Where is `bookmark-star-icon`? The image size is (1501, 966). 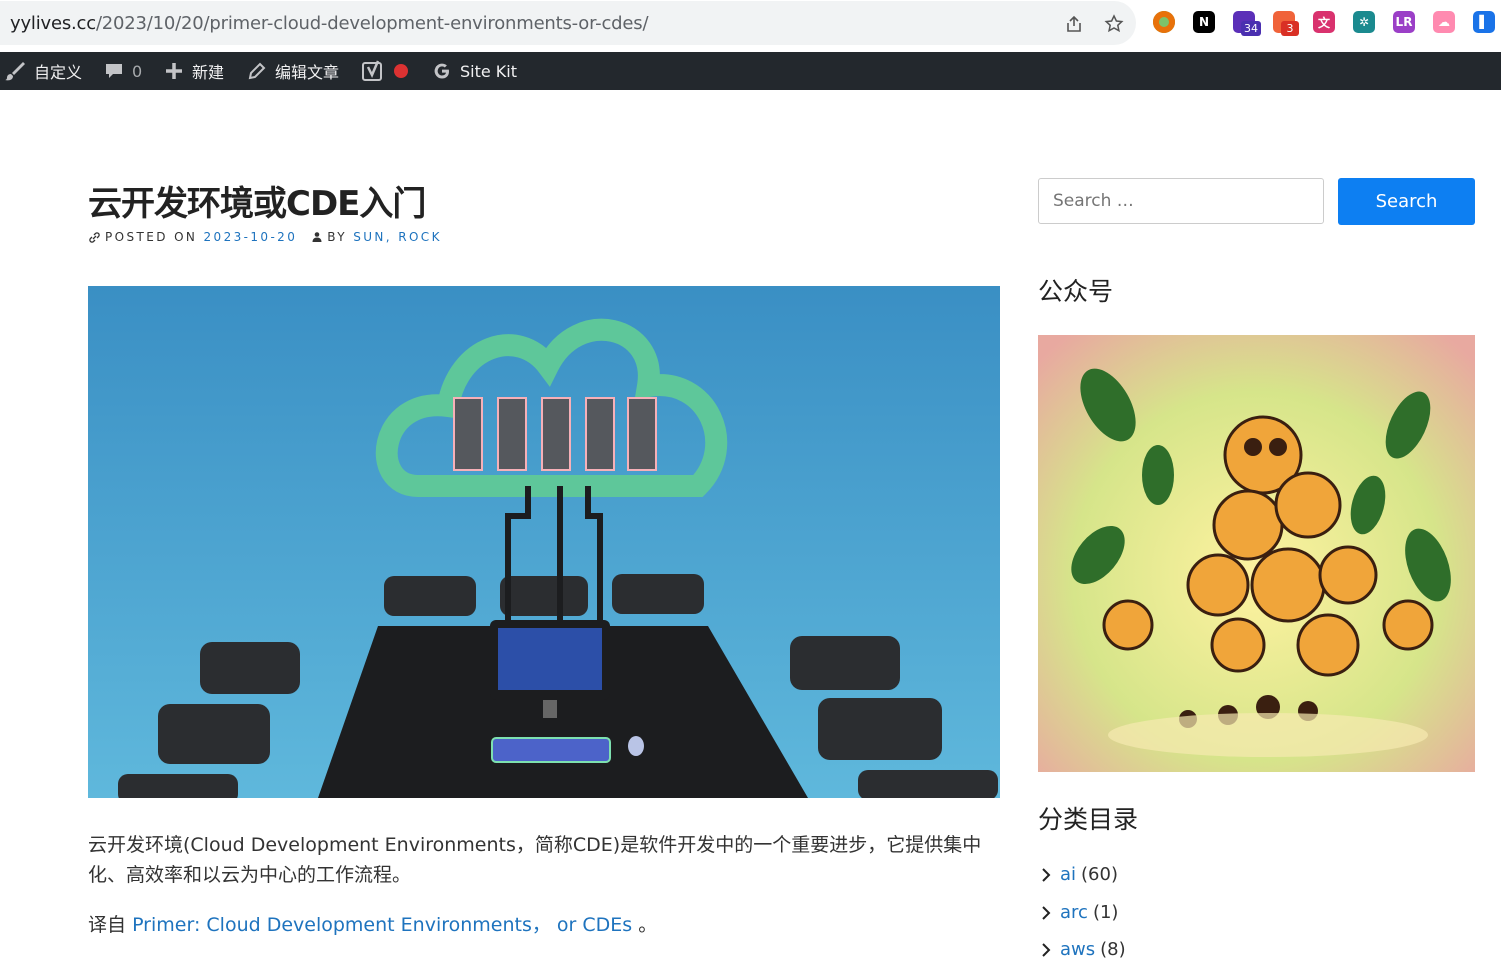 bookmark-star-icon is located at coordinates (1114, 24).